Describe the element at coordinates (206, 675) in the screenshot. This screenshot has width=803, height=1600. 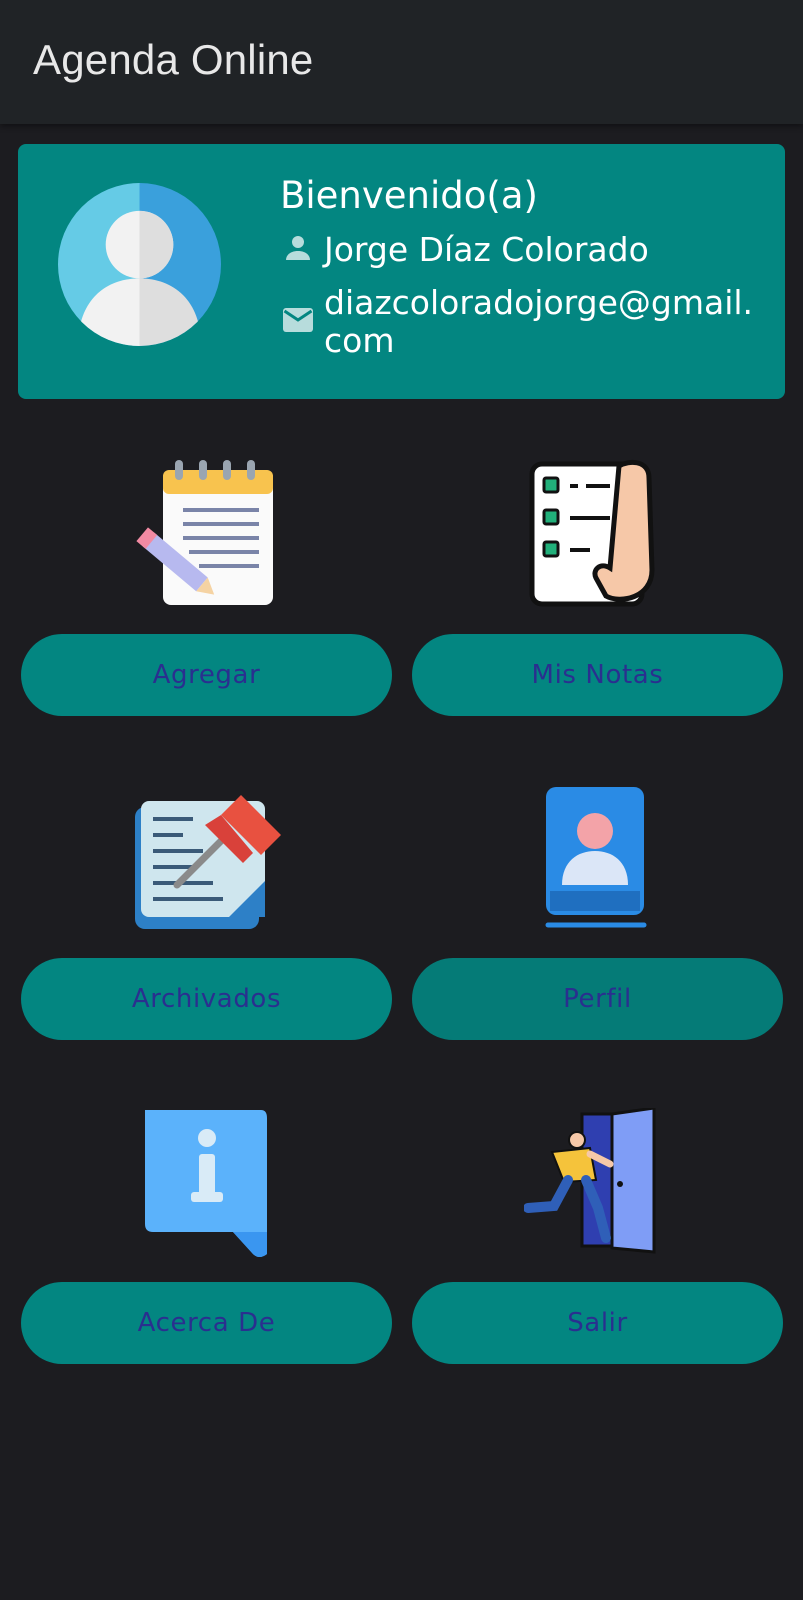
I see `agregar-button: Agregar` at that location.